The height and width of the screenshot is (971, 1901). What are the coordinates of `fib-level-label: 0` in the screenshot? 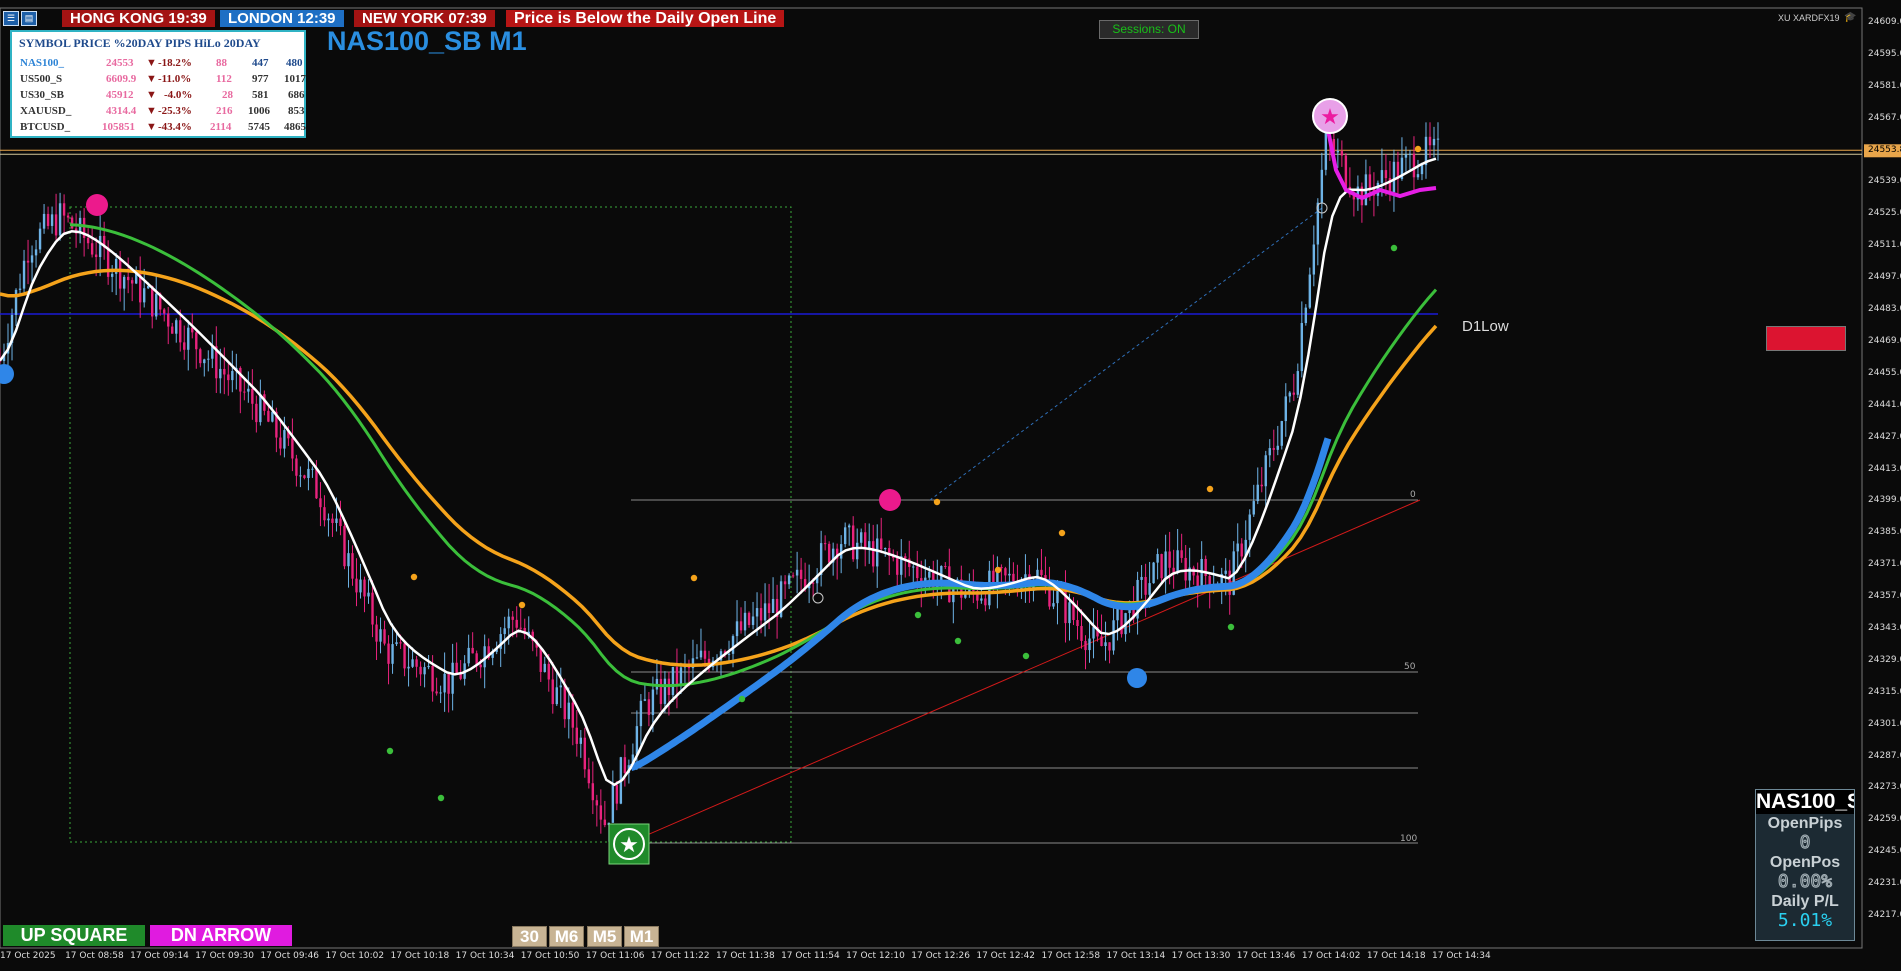 It's located at (1413, 495).